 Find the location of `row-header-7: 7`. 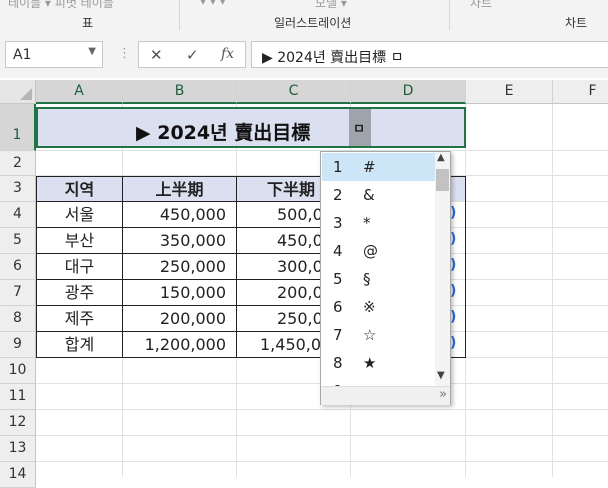

row-header-7: 7 is located at coordinates (18, 293).